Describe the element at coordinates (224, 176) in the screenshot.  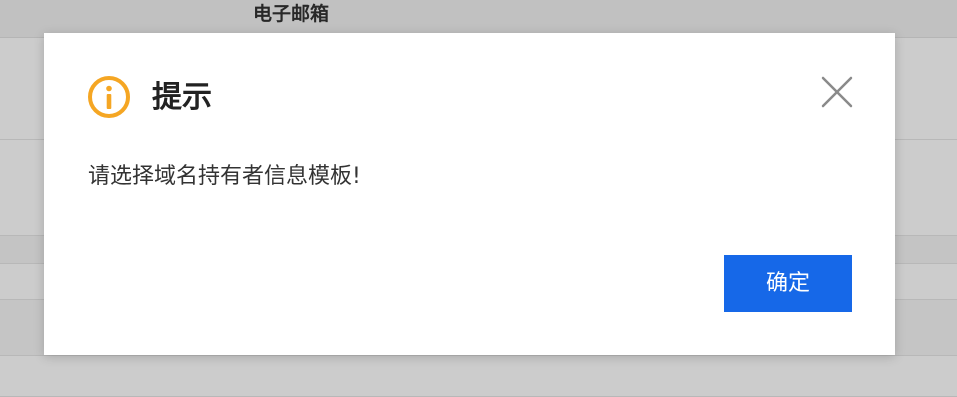
I see `dialog-message: 请选择域名持有者信息模板!` at that location.